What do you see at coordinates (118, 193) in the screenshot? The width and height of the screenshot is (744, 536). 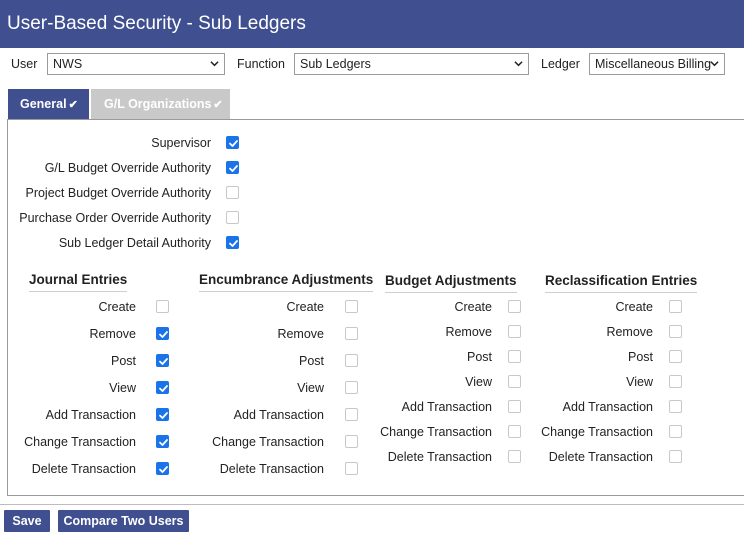 I see `authority-label: Project Budget Override Authority` at bounding box center [118, 193].